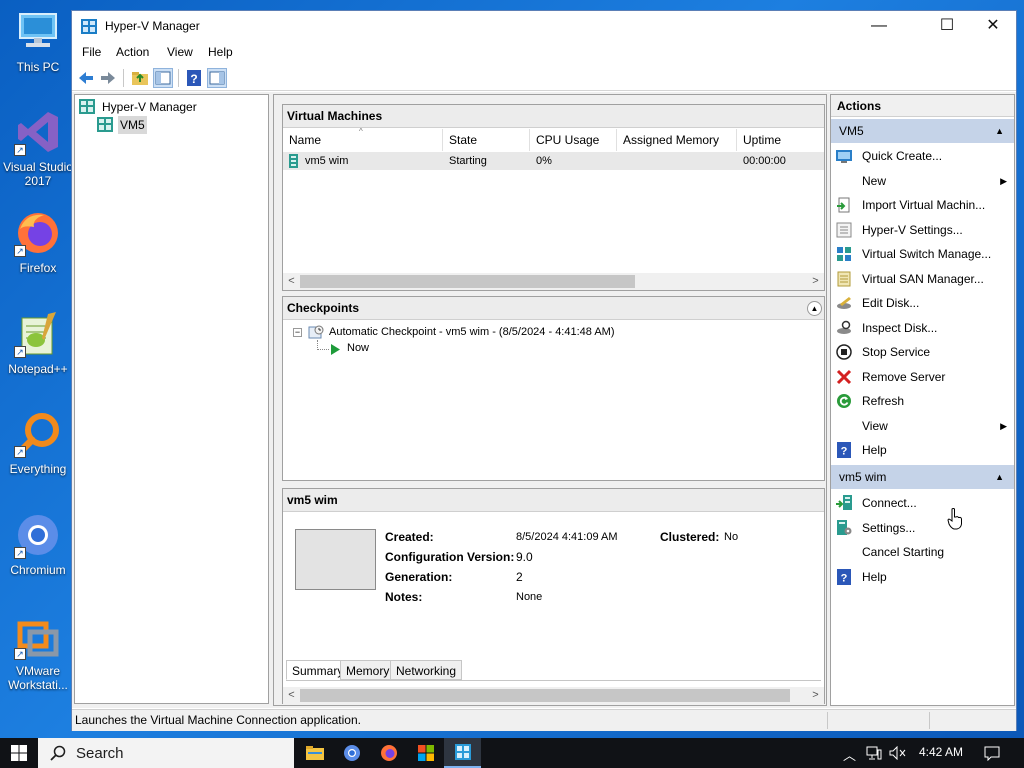  What do you see at coordinates (929, 720) in the screenshot?
I see `status-separator` at bounding box center [929, 720].